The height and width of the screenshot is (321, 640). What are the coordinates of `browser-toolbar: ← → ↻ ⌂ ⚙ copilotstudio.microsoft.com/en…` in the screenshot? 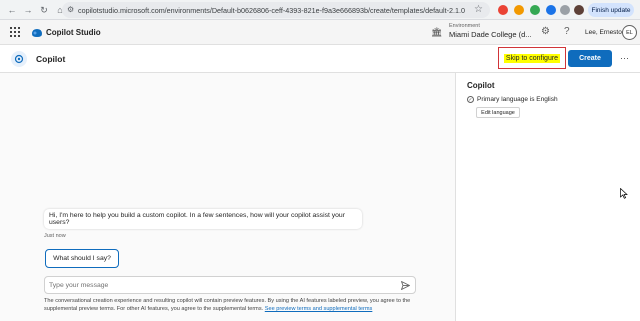 It's located at (320, 10).